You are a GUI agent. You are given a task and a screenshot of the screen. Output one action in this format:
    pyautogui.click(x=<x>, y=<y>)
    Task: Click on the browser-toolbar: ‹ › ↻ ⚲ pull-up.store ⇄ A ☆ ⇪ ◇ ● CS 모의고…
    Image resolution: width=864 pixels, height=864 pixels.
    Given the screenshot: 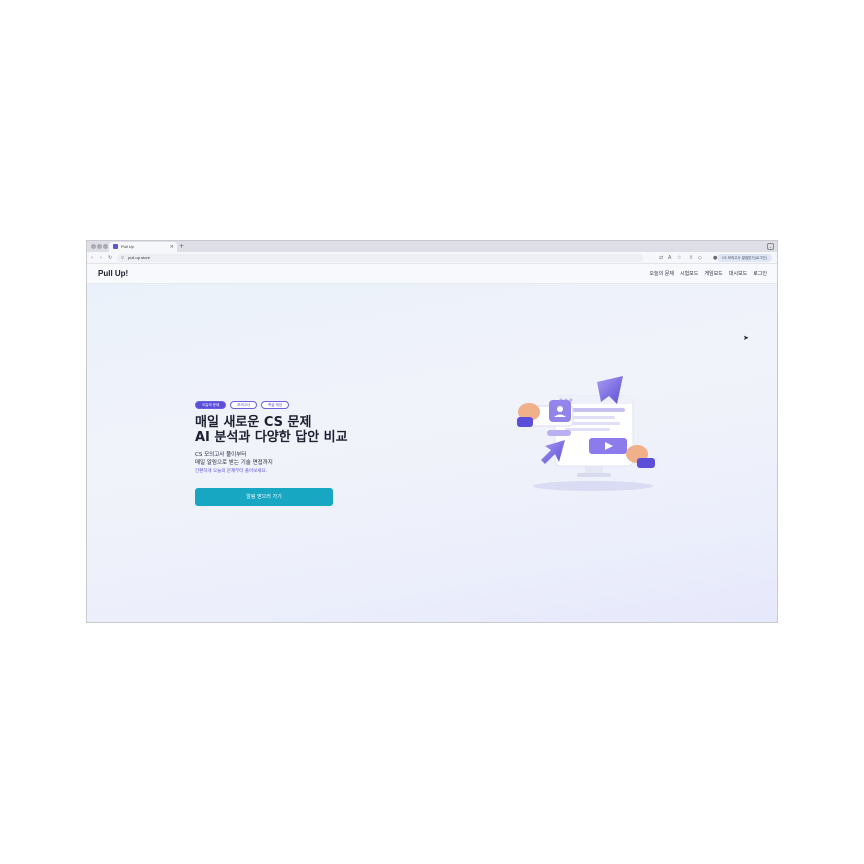 What is the action you would take?
    pyautogui.click(x=432, y=258)
    